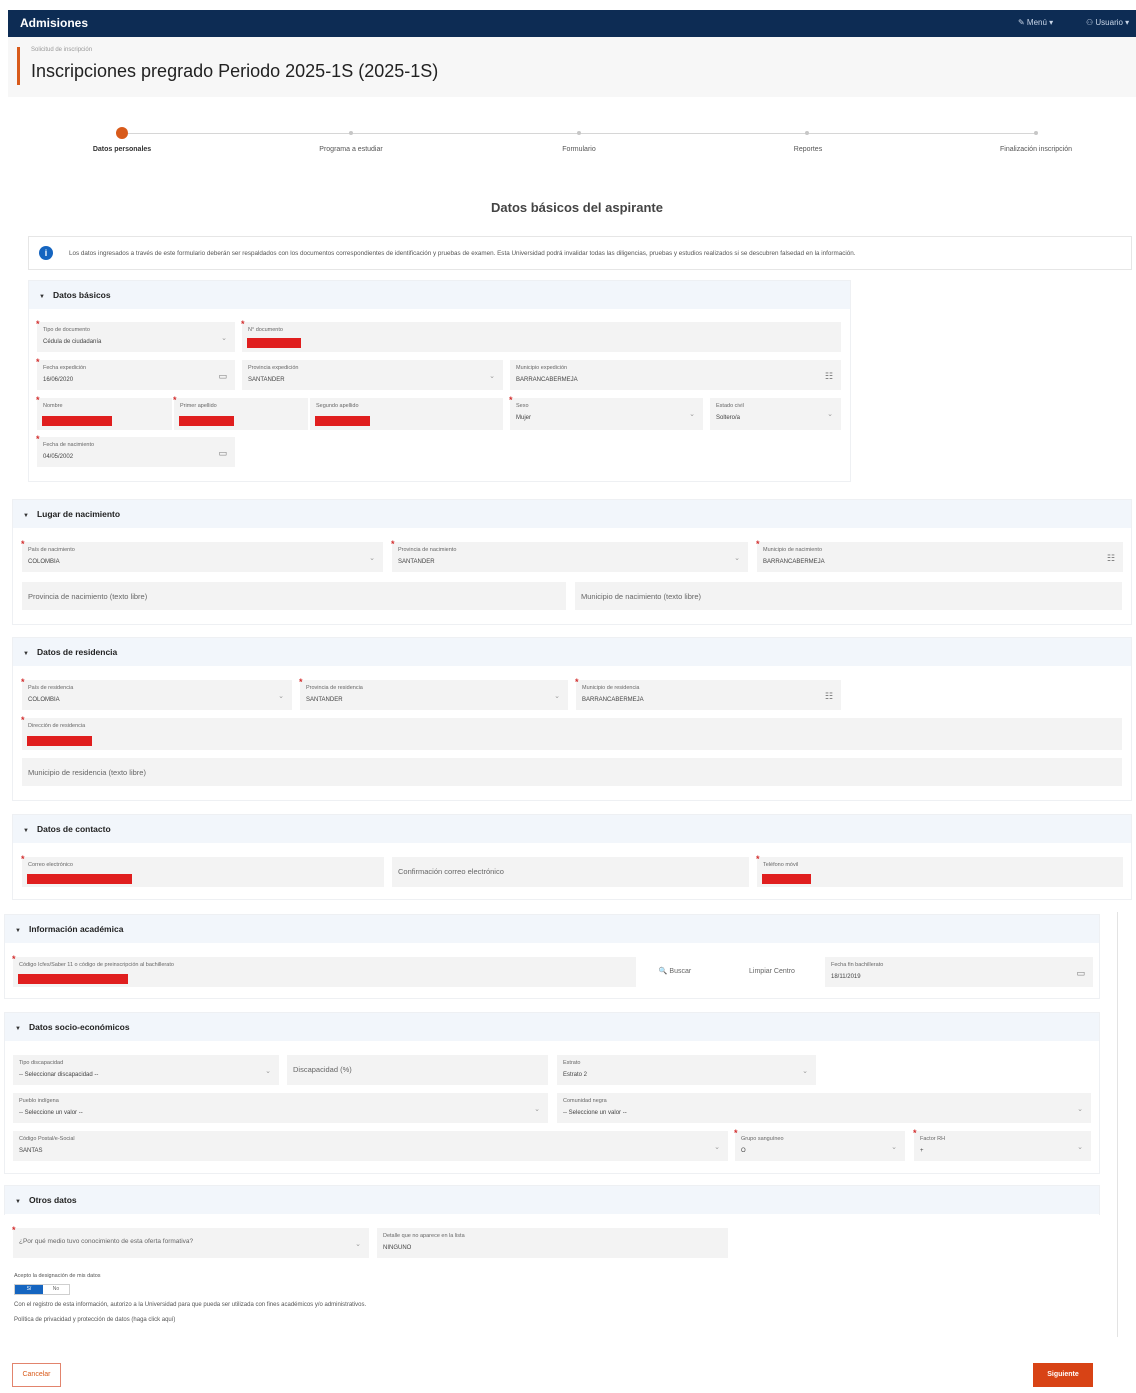  Describe the element at coordinates (58, 457) in the screenshot. I see `field-value: 04/05/2002` at that location.